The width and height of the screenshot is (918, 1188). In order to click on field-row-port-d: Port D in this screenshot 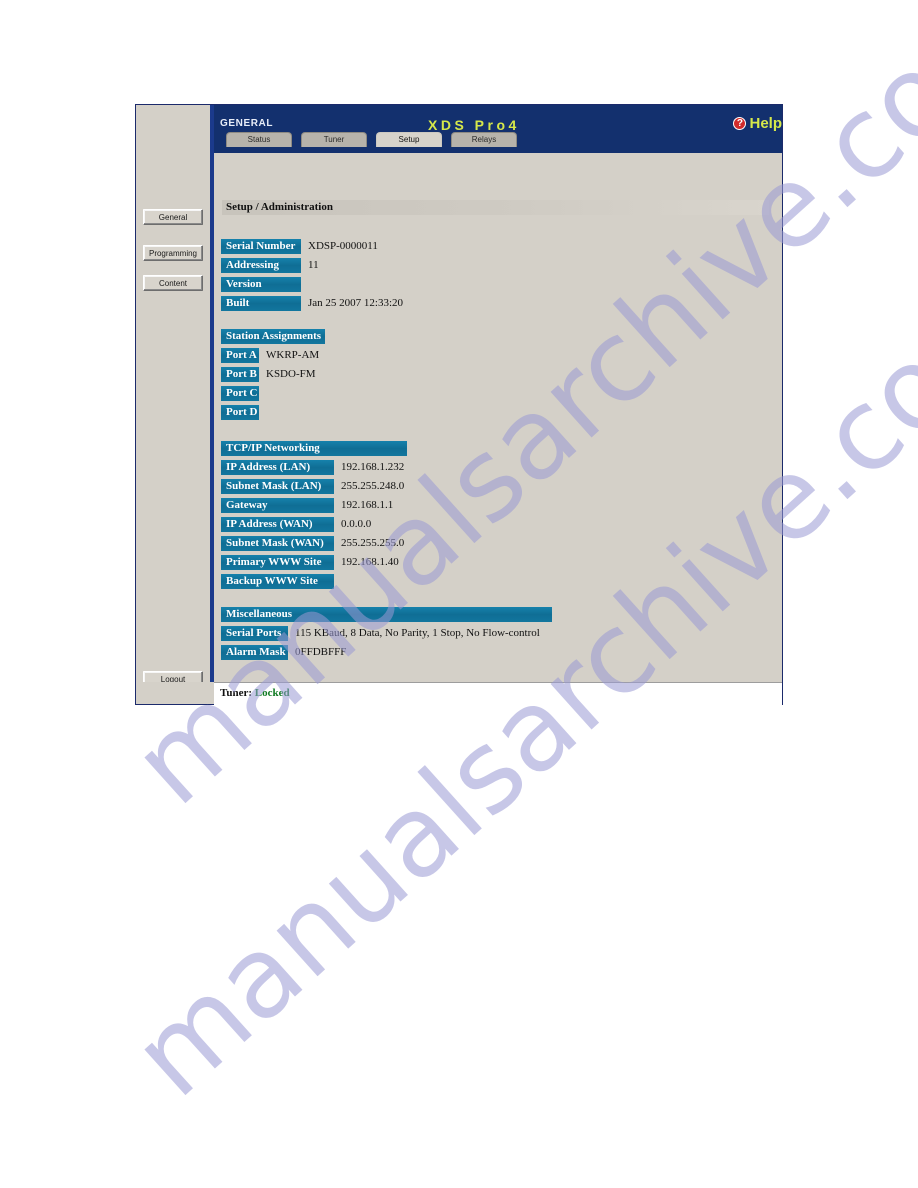, I will do `click(273, 412)`.